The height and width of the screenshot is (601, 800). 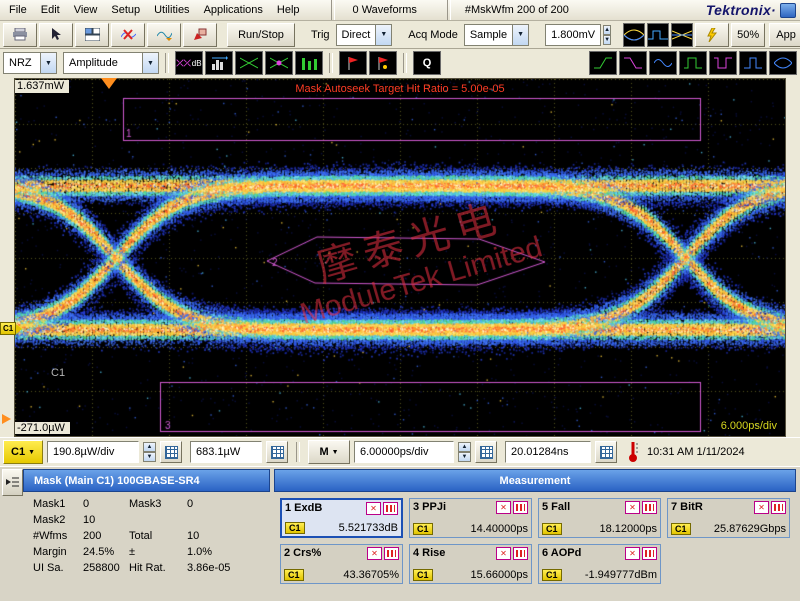 What do you see at coordinates (470, 518) in the screenshot?
I see `measurement-cell: 3 PPJi ✕ C1 14.40000ps` at bounding box center [470, 518].